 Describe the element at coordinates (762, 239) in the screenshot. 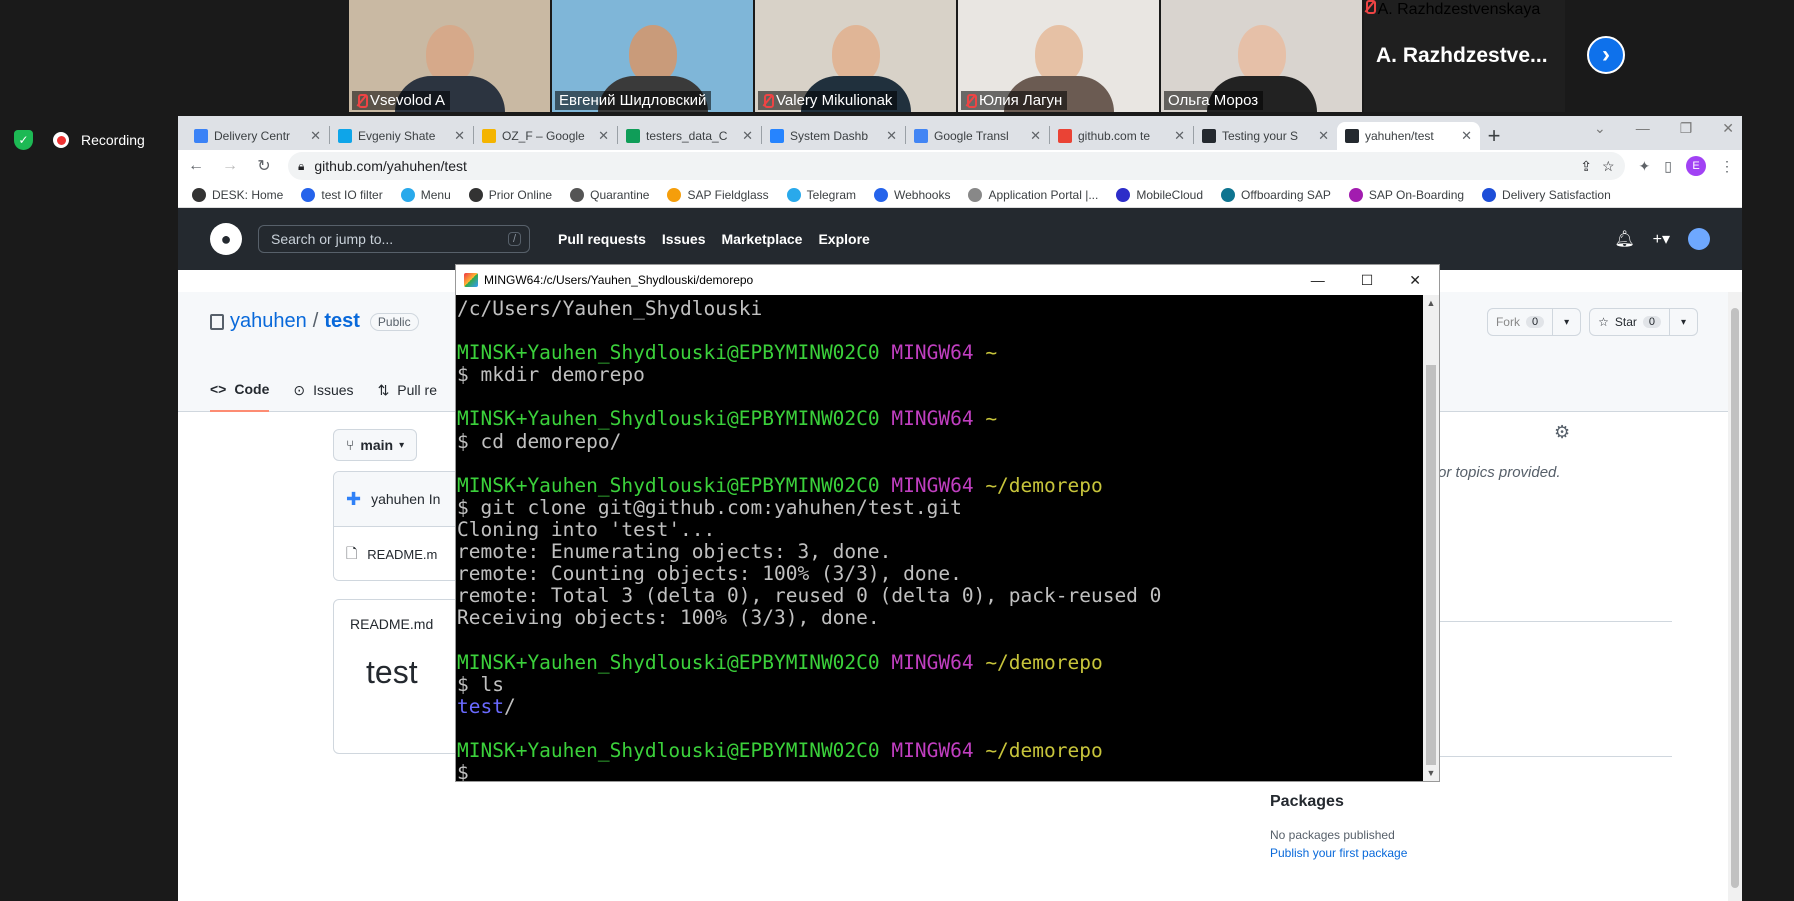

I see `nav-marketplace: Marketplace` at that location.